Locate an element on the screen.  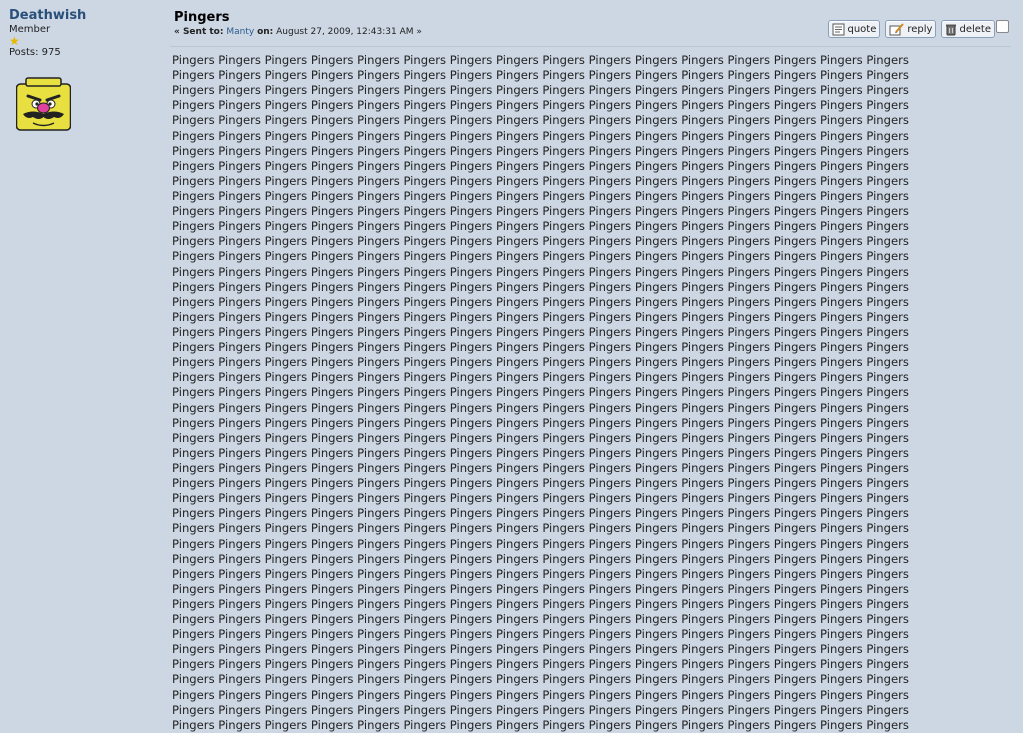
reply-label: reply is located at coordinates (920, 29).